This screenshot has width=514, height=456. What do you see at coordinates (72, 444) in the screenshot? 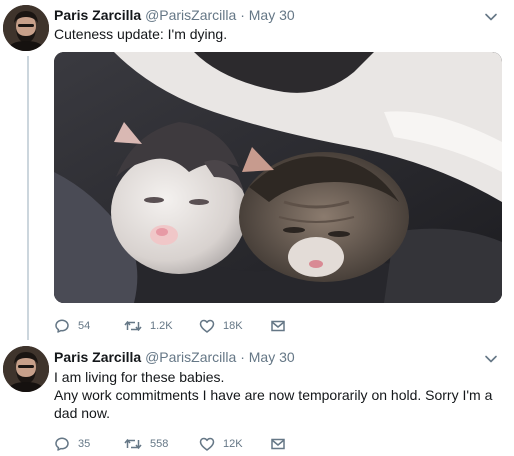
I see `reply-button: 35` at bounding box center [72, 444].